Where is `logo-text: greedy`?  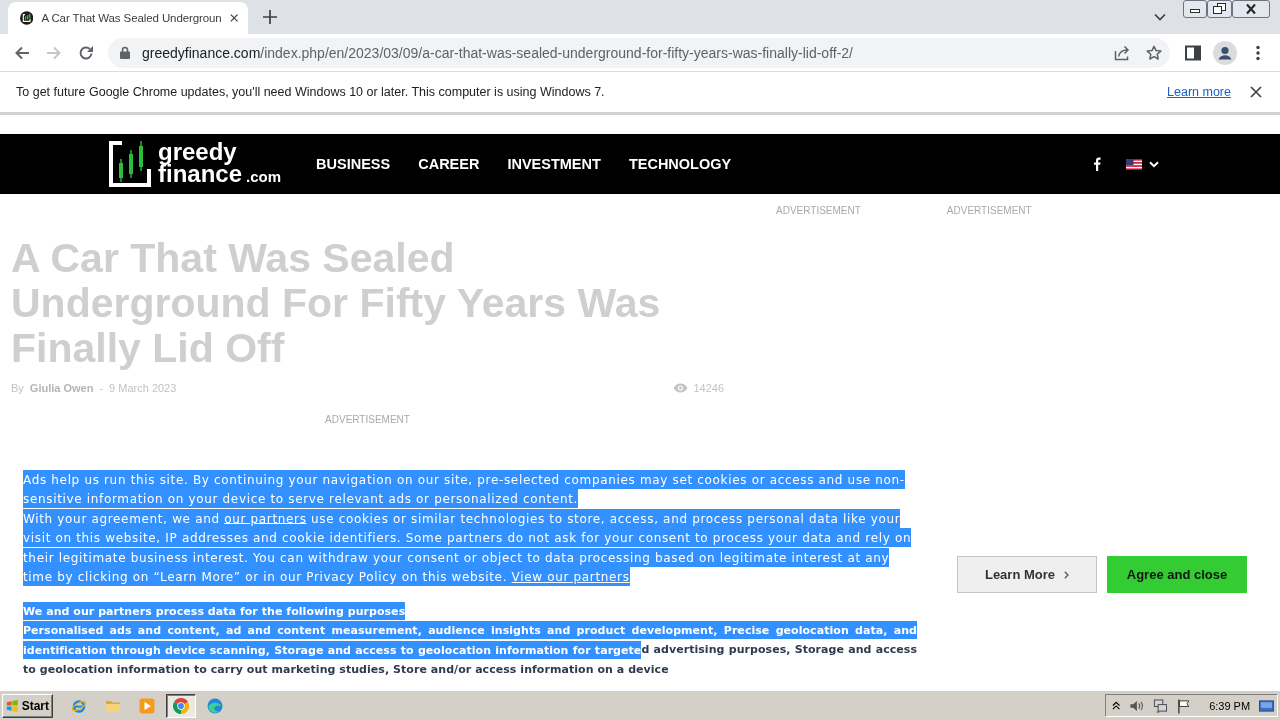 logo-text: greedy is located at coordinates (197, 151).